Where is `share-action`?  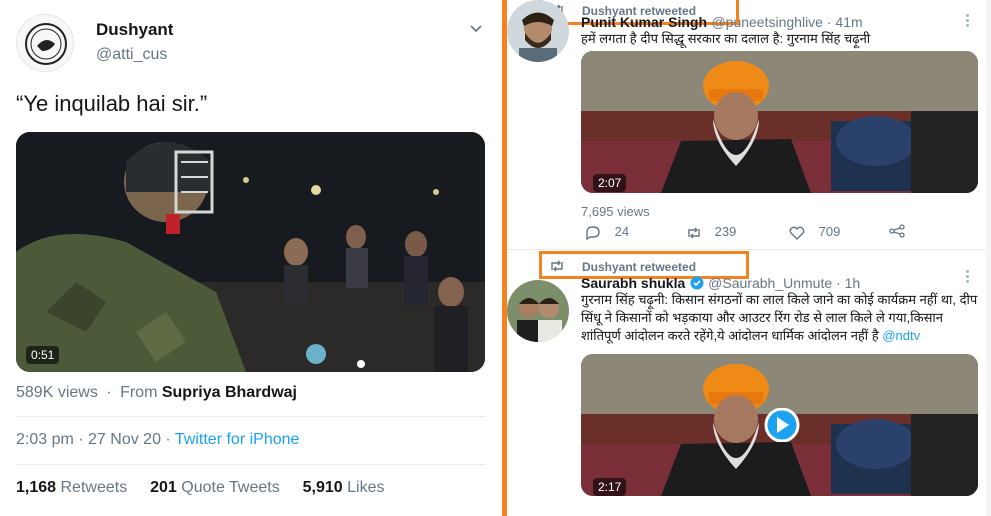 share-action is located at coordinates (897, 232).